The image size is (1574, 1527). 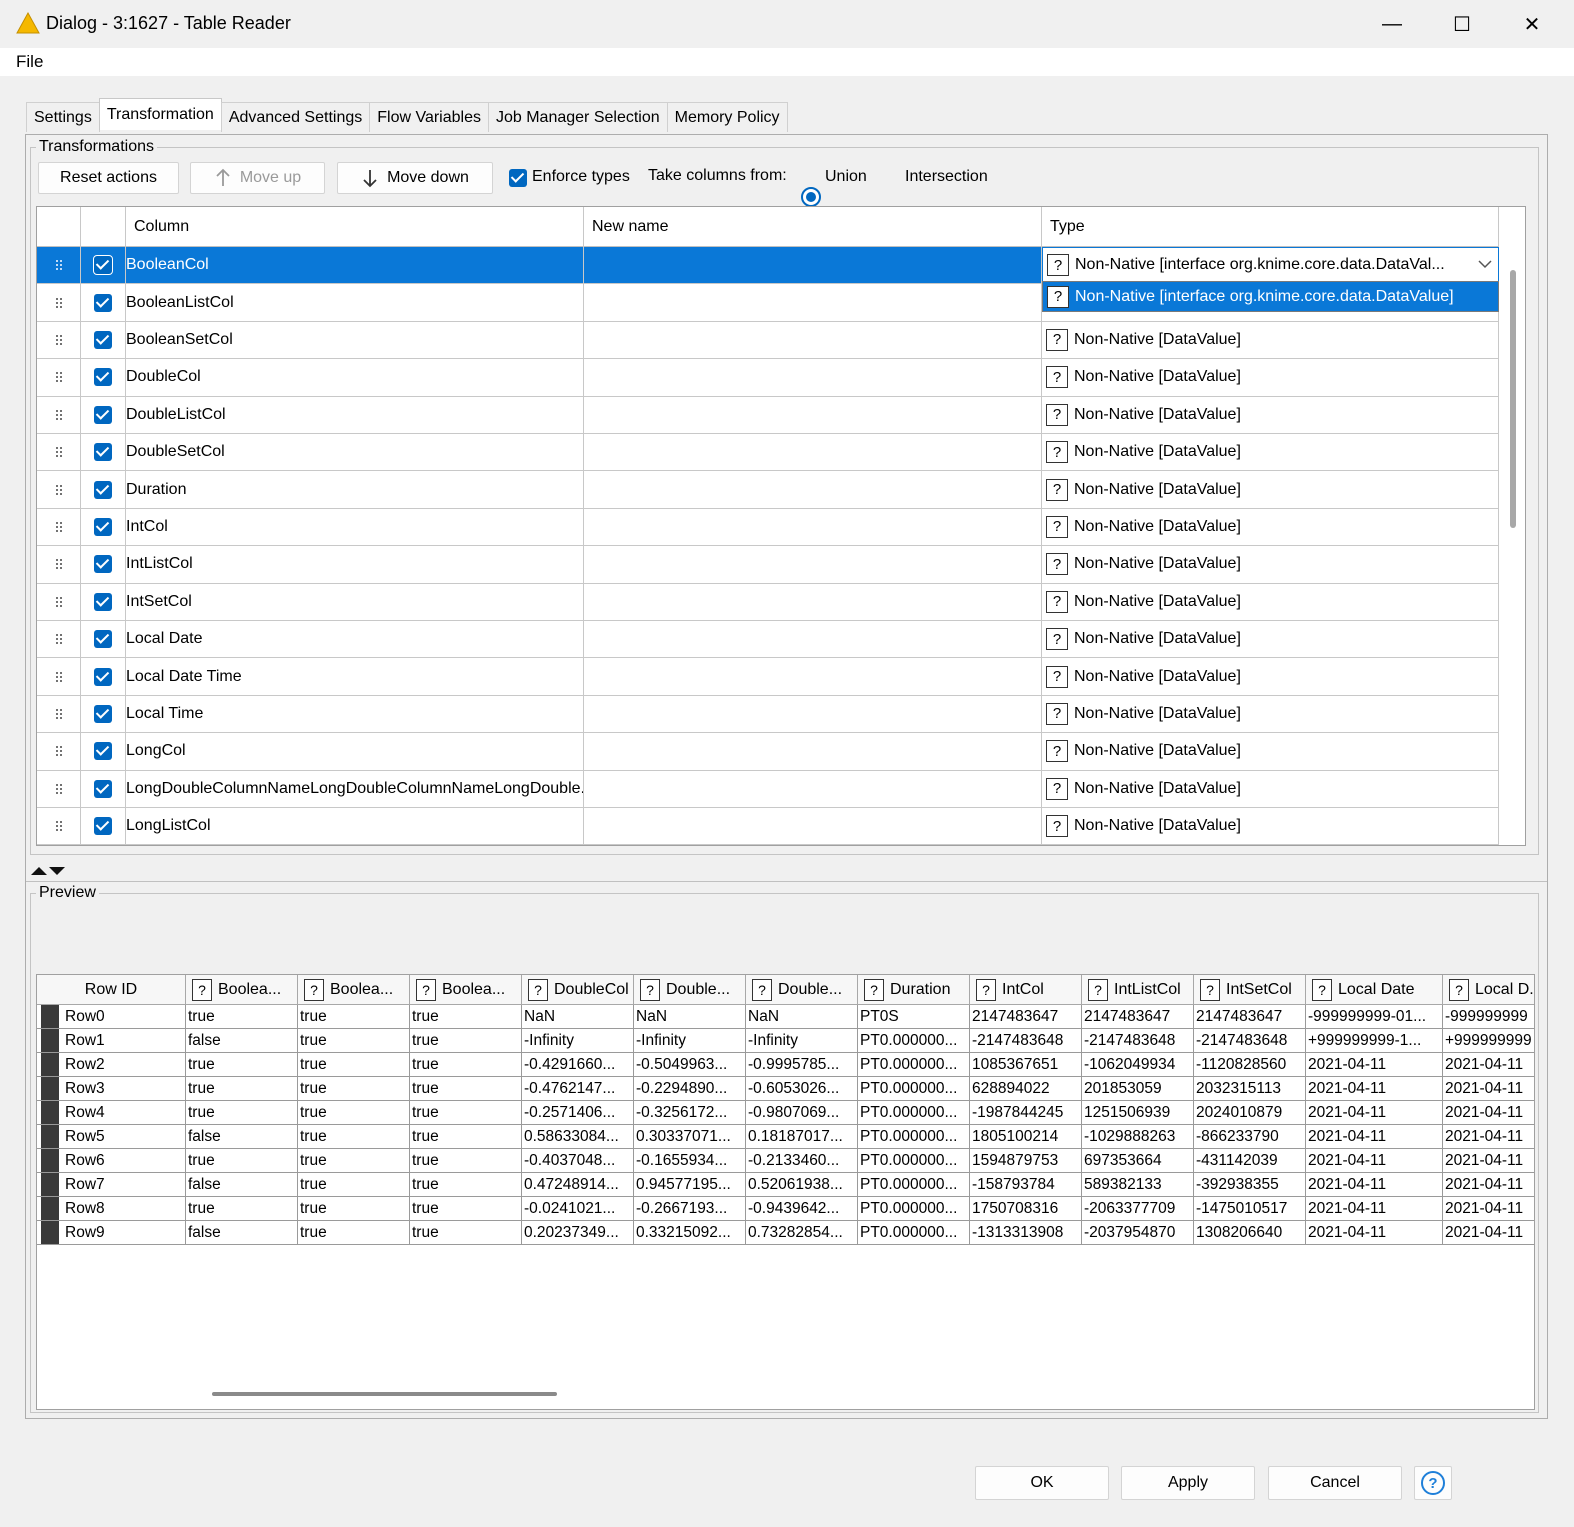 I want to click on table-row: Local Date Time? Non-Native [DataValue], so click(x=768, y=677).